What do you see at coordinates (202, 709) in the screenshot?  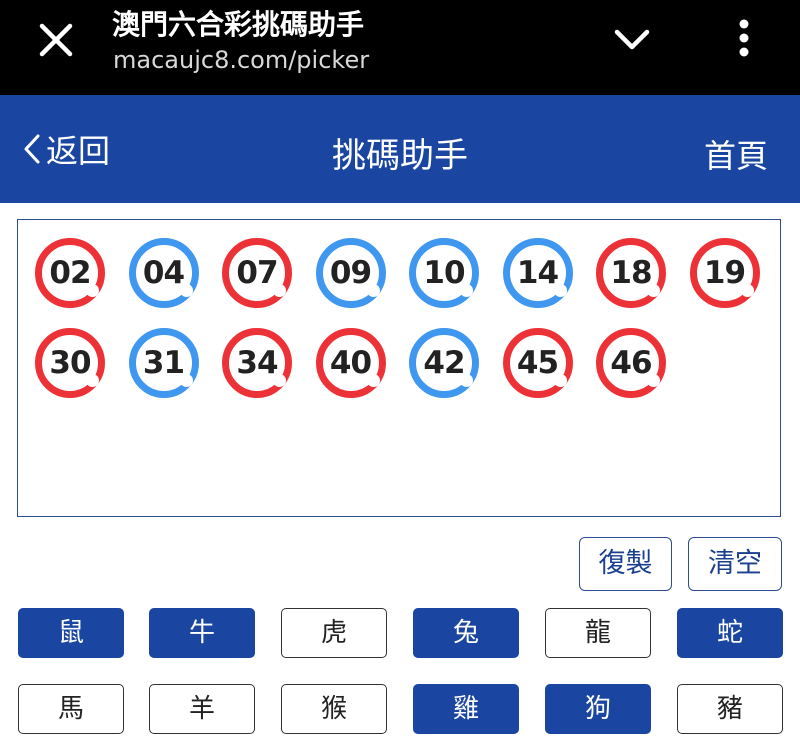 I see `zodiac-button: 羊` at bounding box center [202, 709].